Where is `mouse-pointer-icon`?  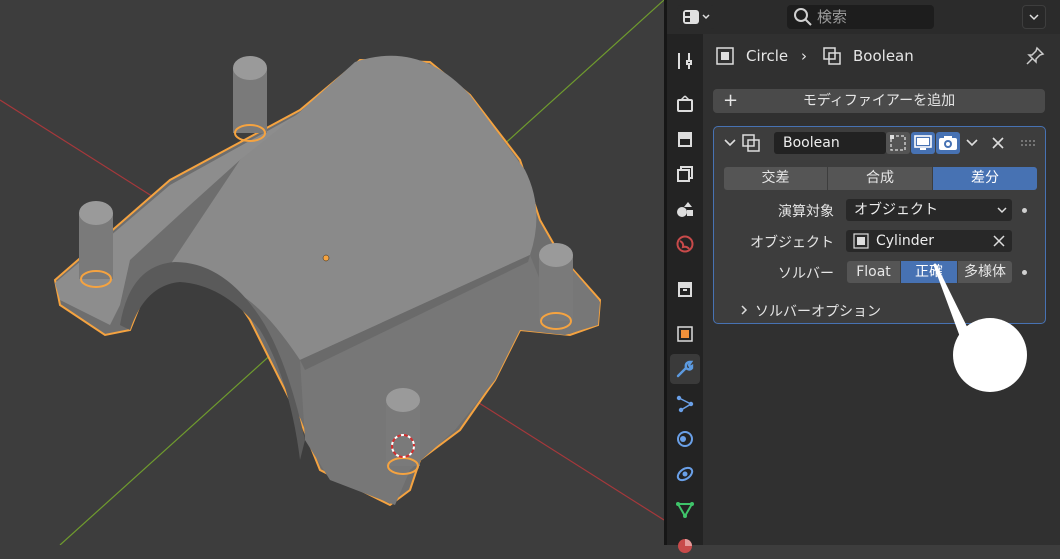
mouse-pointer-icon is located at coordinates (980, 327).